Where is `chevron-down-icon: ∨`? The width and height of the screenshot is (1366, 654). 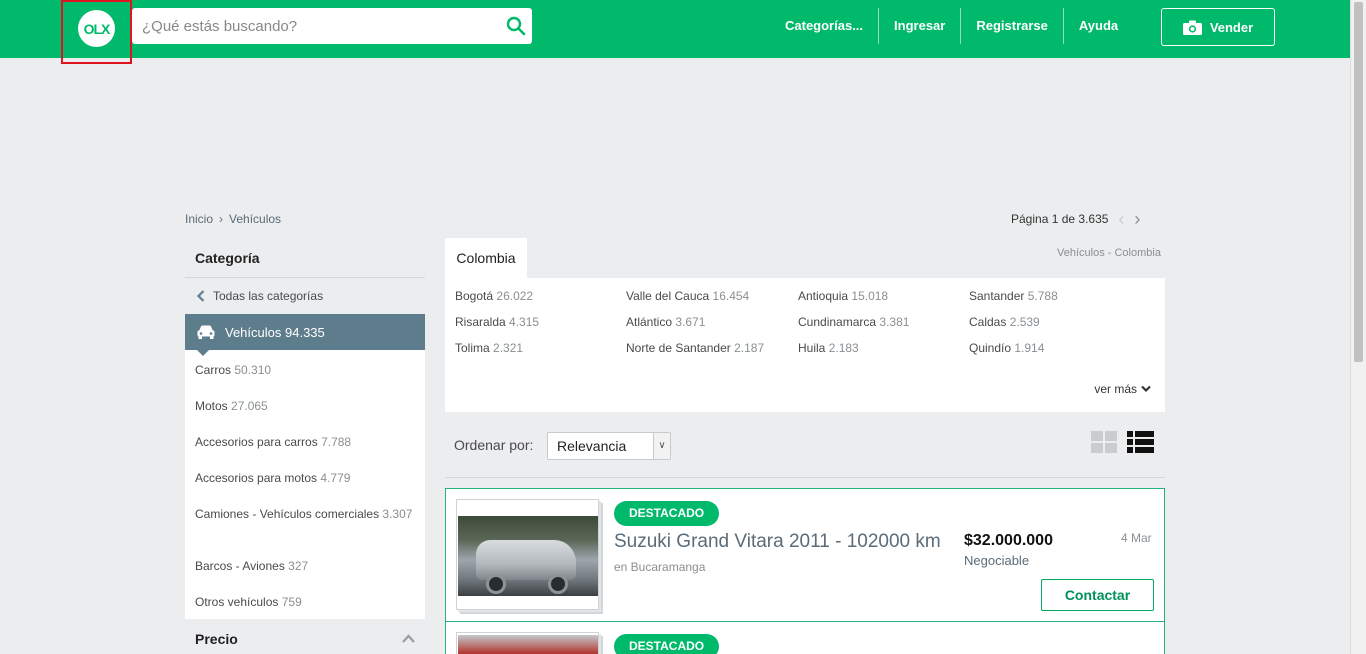
chevron-down-icon: ∨ is located at coordinates (661, 446).